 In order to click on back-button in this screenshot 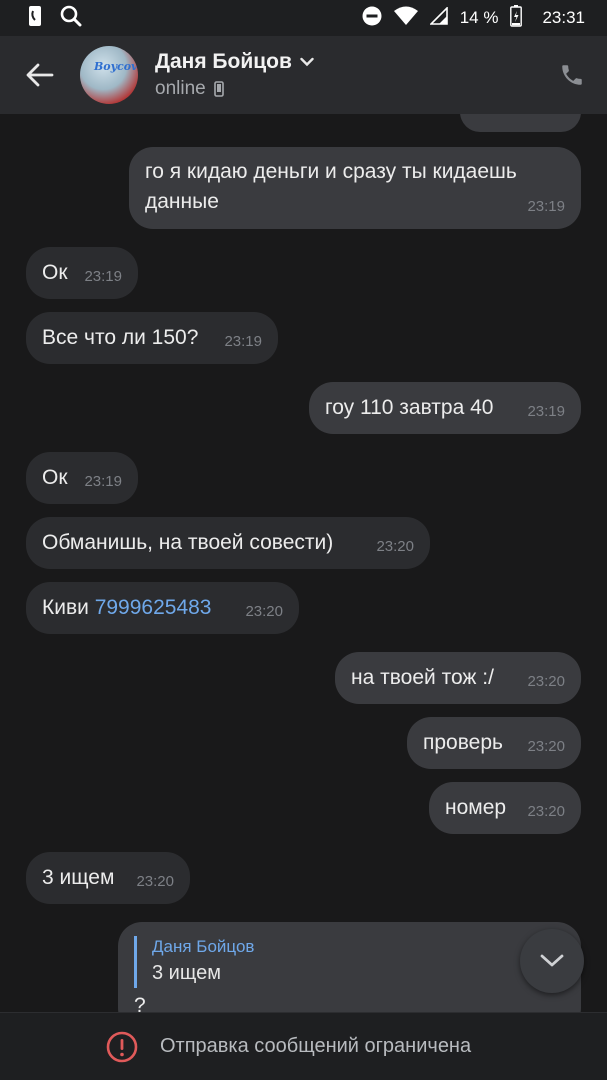, I will do `click(40, 75)`.